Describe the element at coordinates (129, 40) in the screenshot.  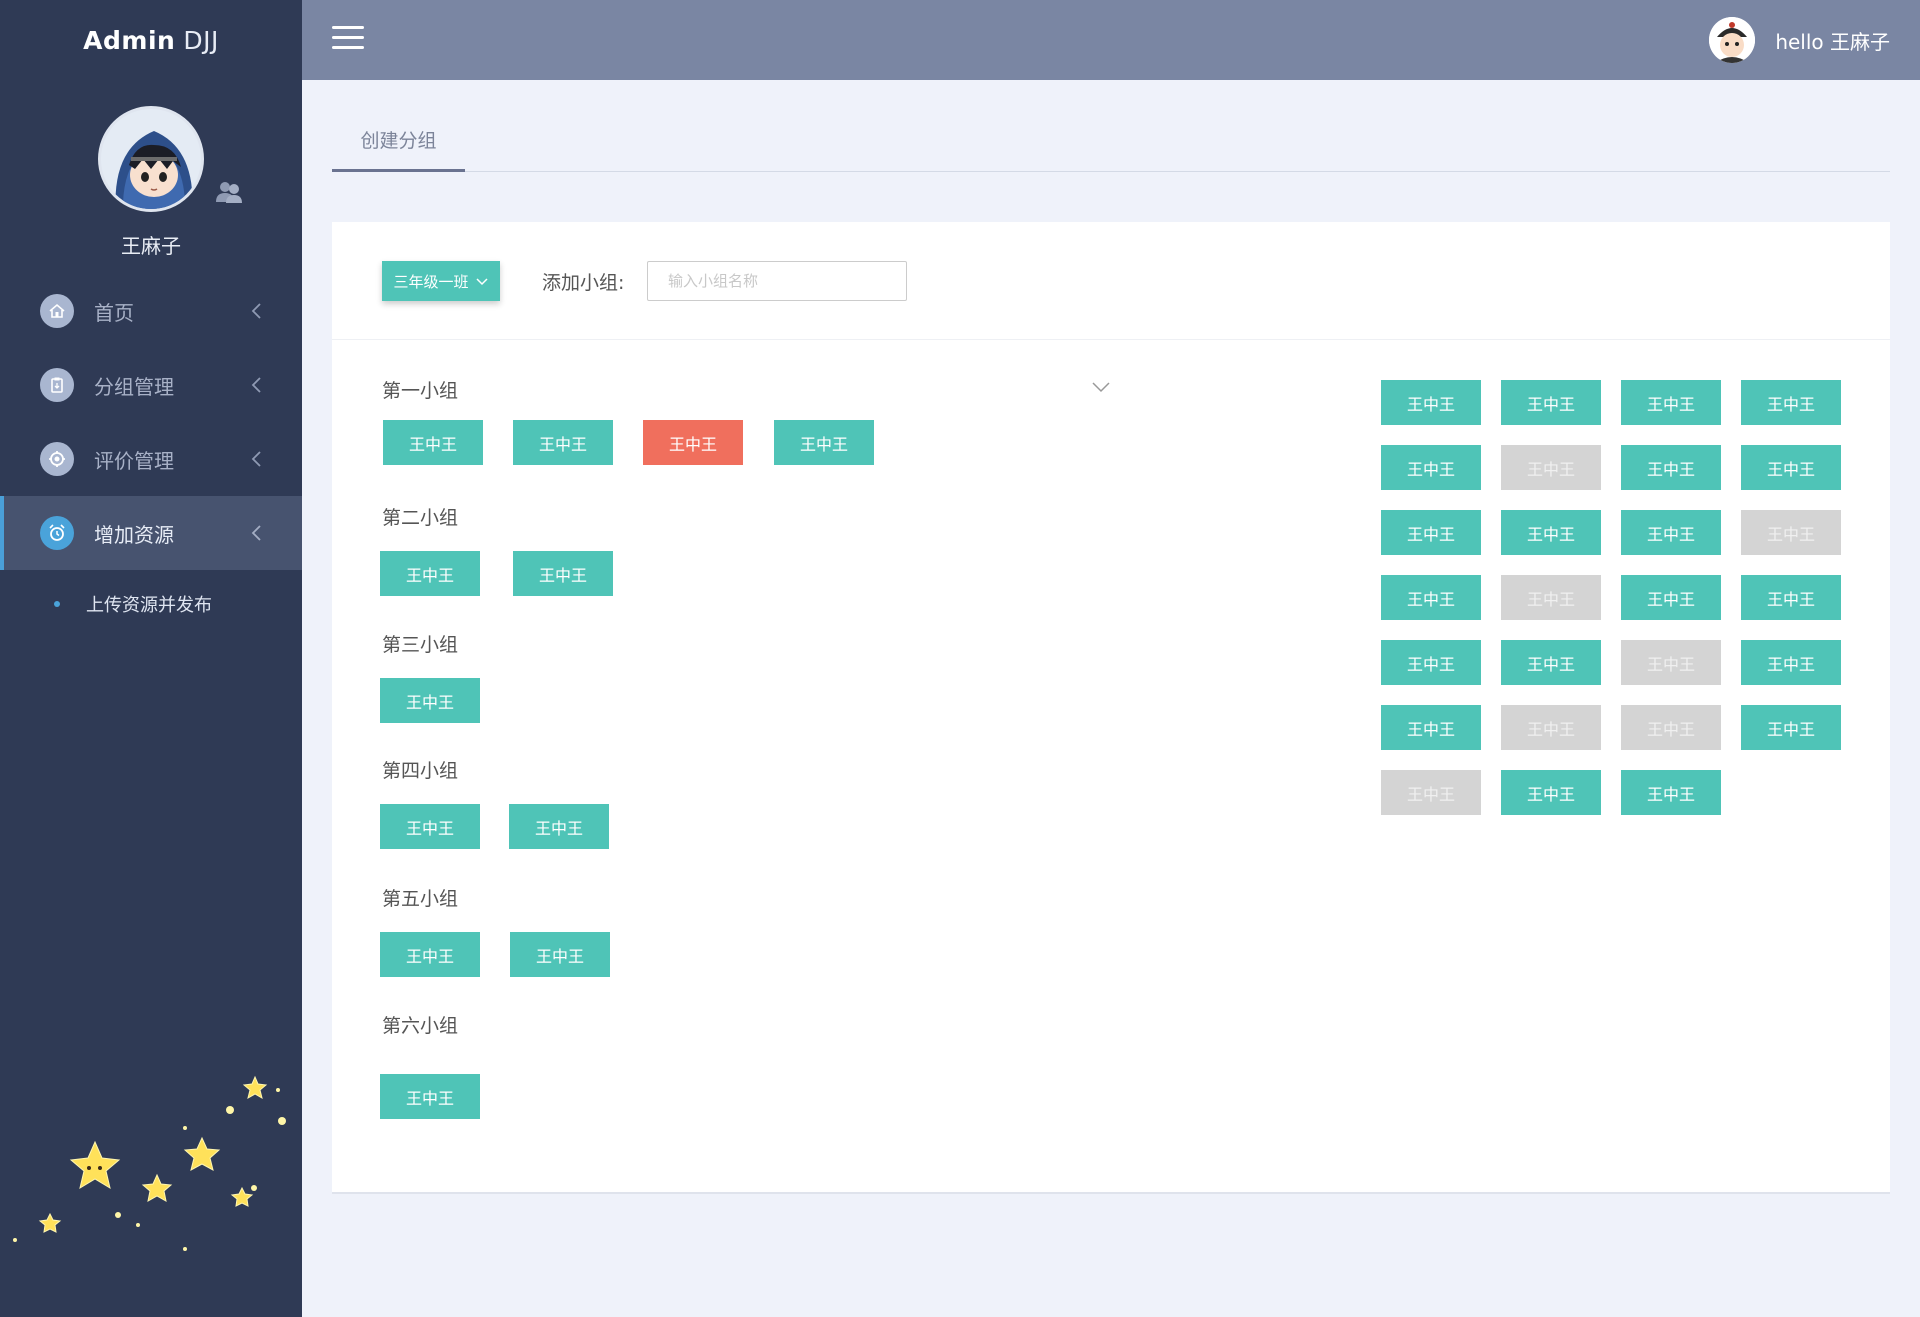
I see `brand-bold: Admin` at that location.